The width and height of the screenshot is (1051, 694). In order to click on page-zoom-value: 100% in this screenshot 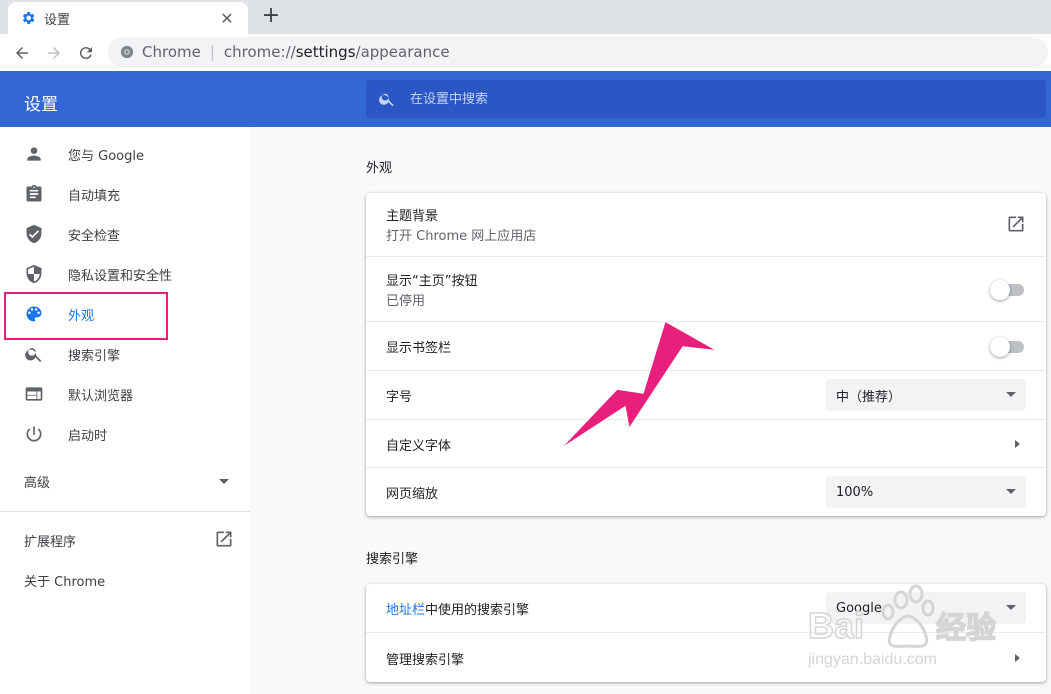, I will do `click(855, 492)`.